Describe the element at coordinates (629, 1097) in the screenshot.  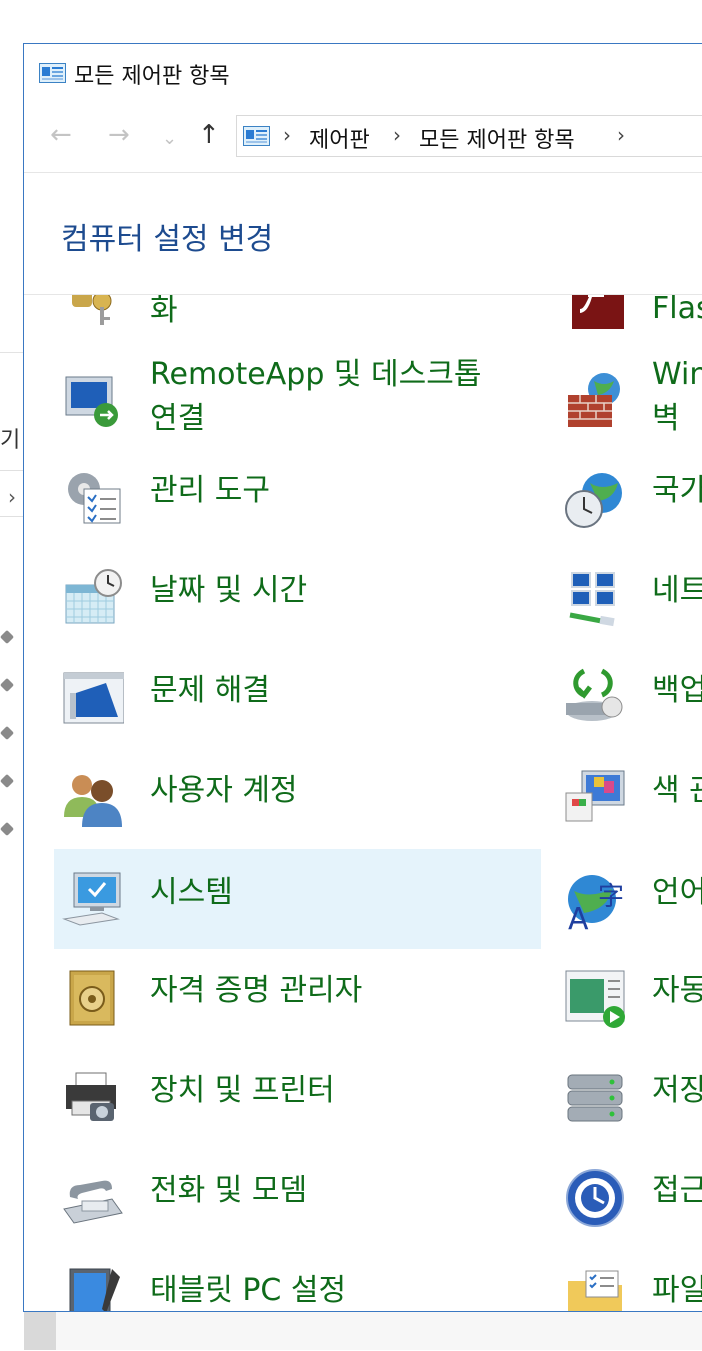
I see `item-storage-spaces: 저장` at that location.